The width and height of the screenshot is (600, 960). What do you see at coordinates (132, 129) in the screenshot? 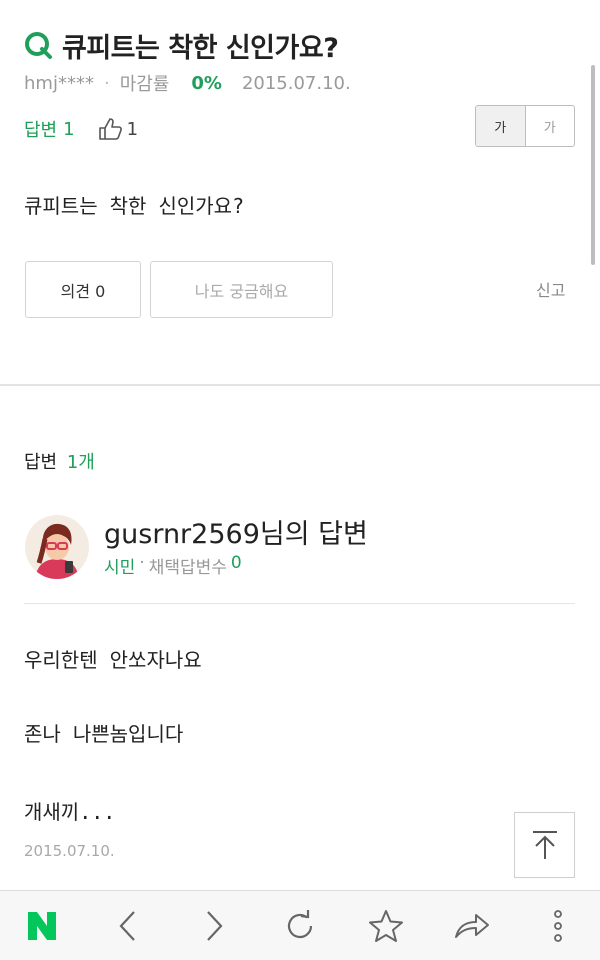
I see `like-count: 1` at bounding box center [132, 129].